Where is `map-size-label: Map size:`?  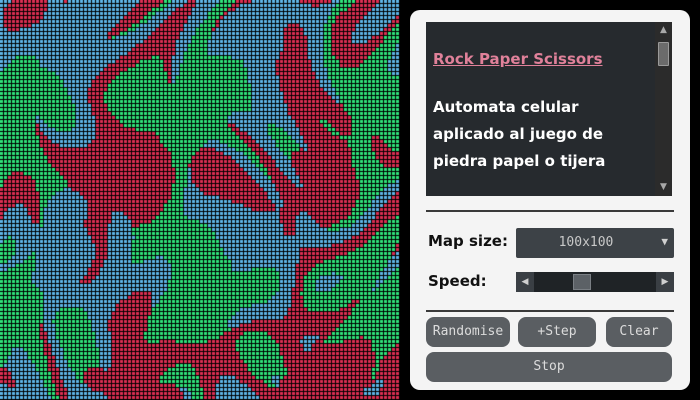
map-size-label: Map size: is located at coordinates (468, 241).